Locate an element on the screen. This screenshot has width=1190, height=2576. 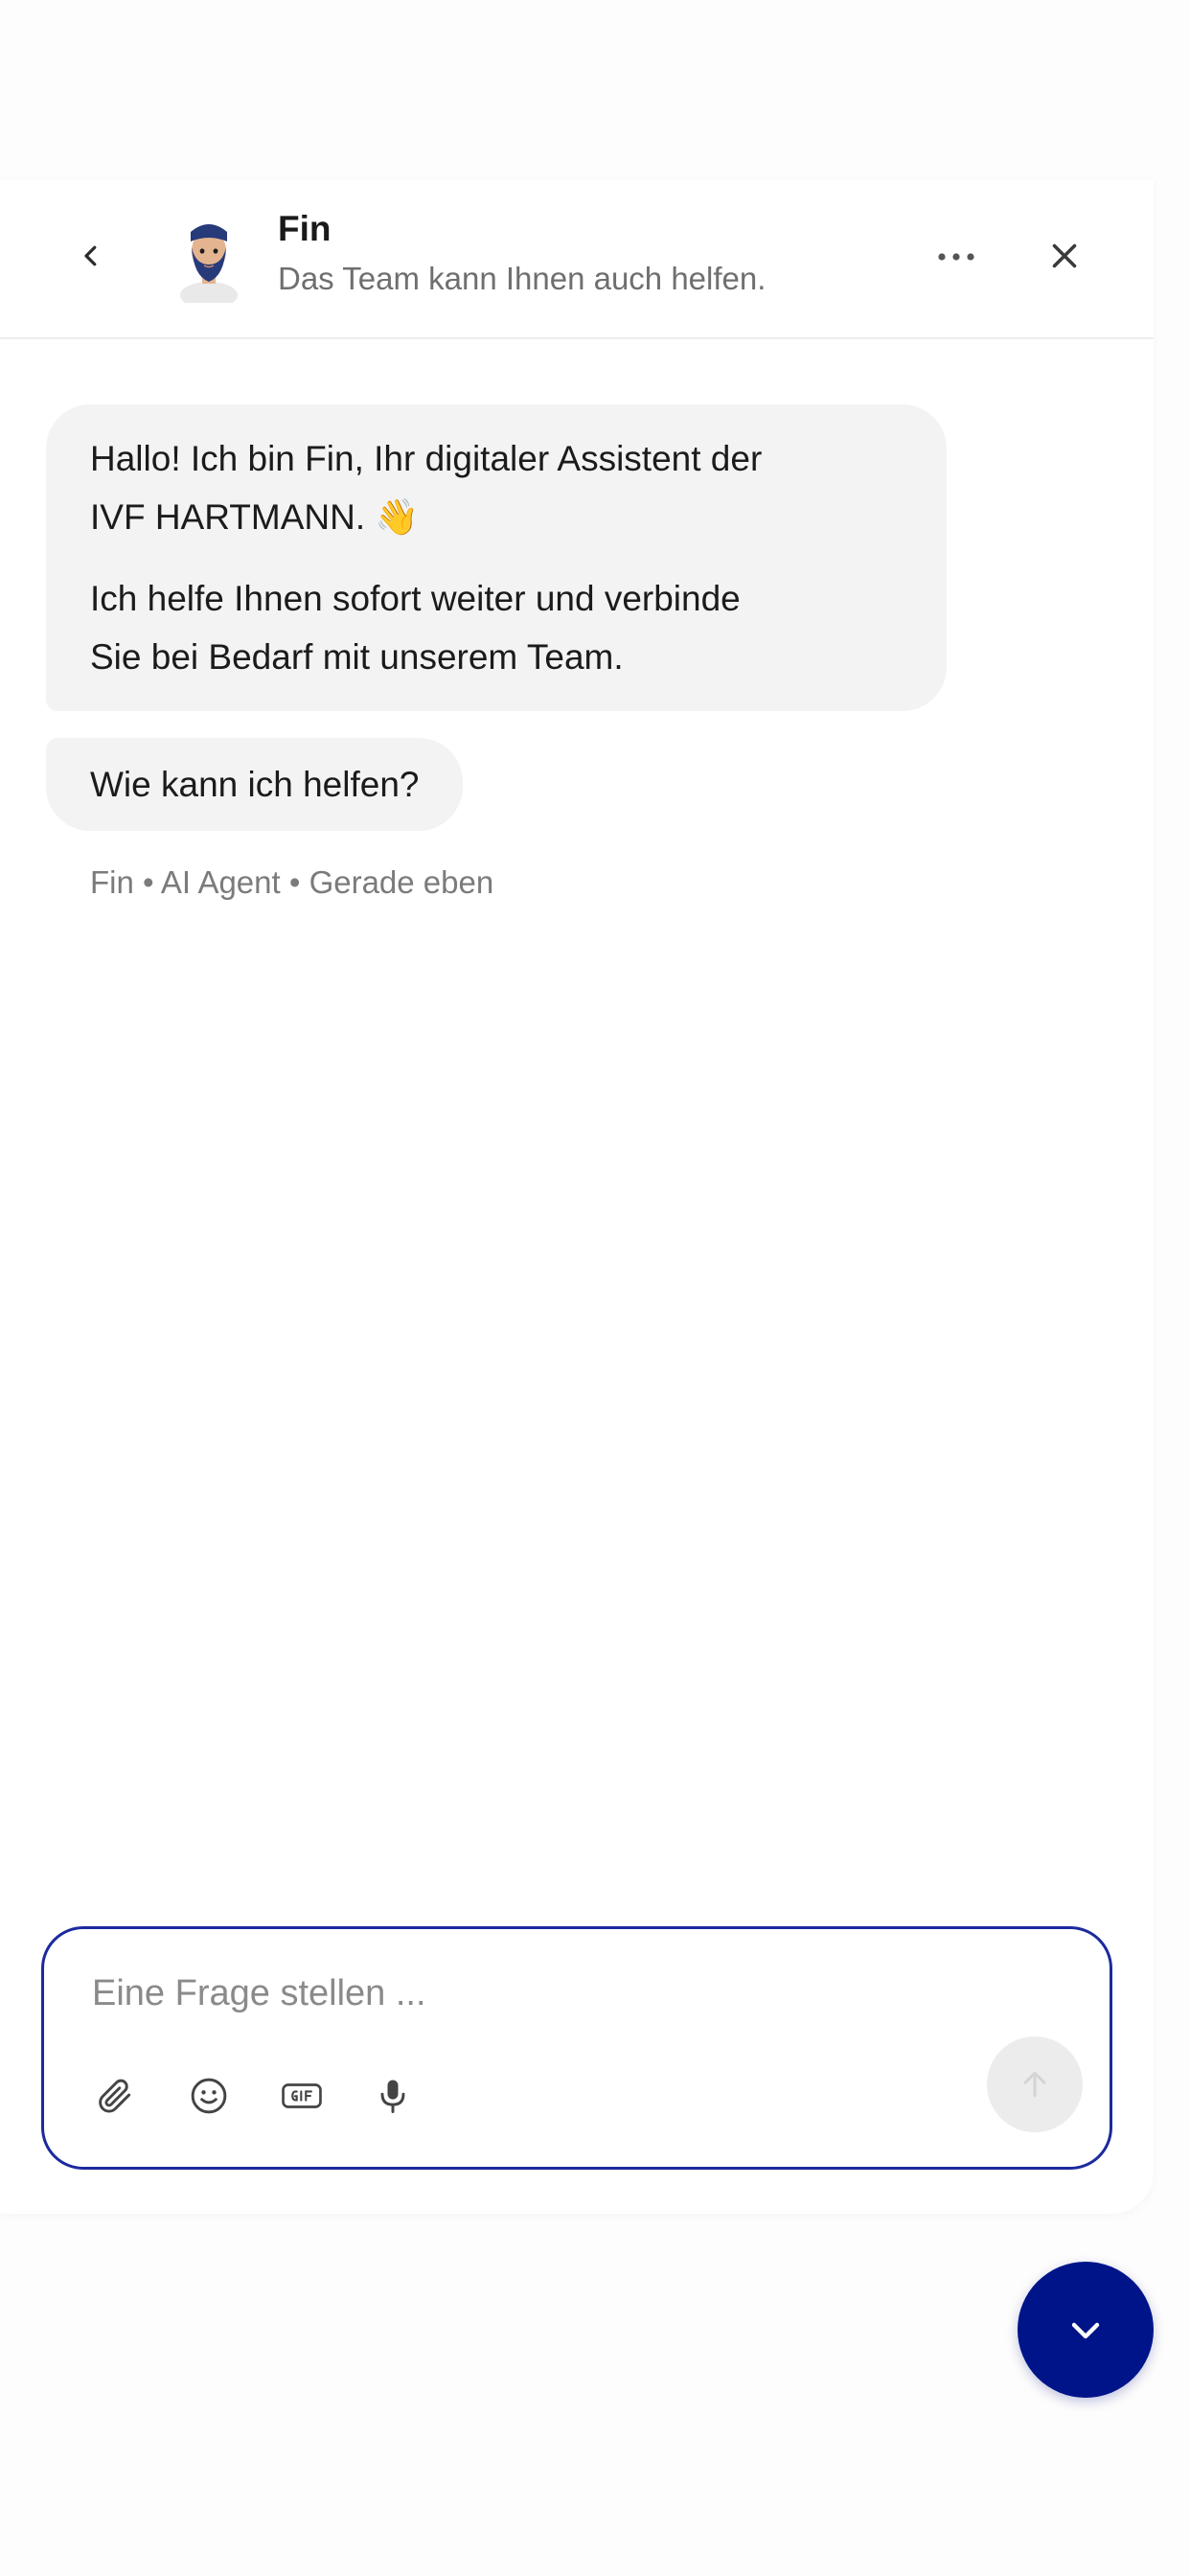
paperclip-icon is located at coordinates (115, 2096).